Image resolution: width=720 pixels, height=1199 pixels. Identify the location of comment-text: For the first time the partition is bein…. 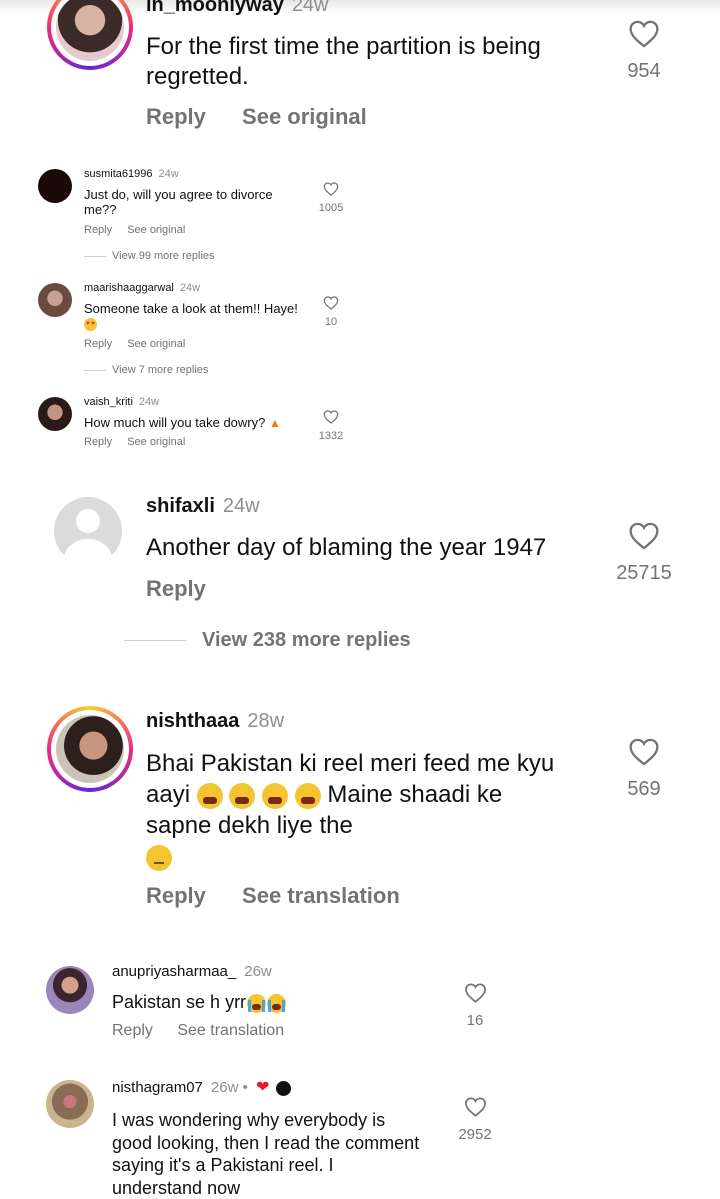
(343, 61).